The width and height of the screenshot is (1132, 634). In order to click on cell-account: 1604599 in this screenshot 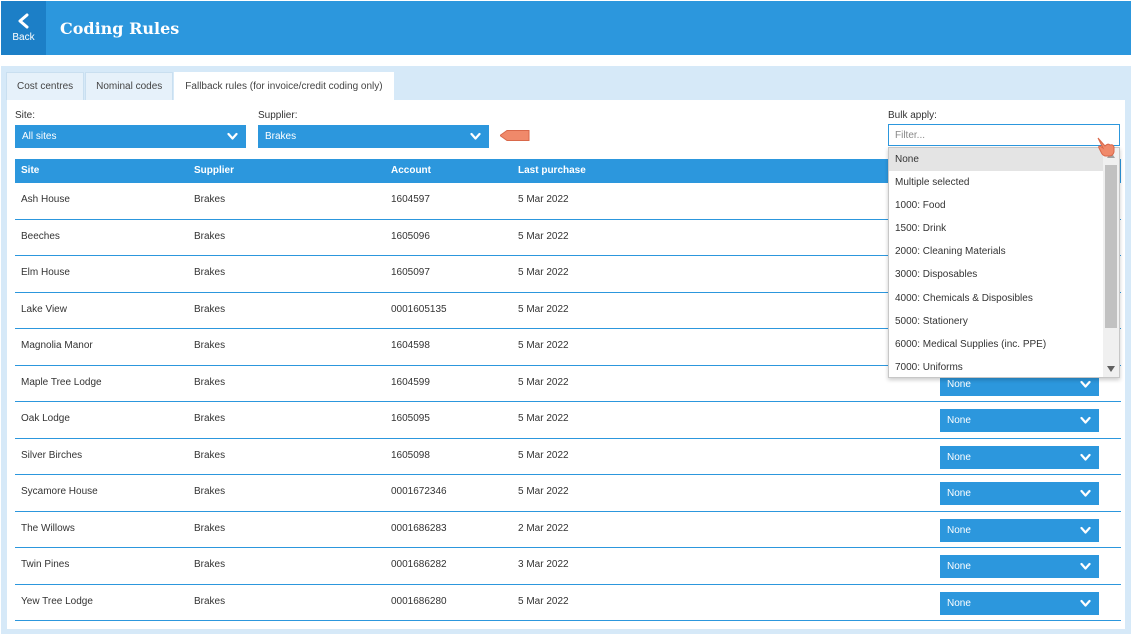, I will do `click(410, 382)`.